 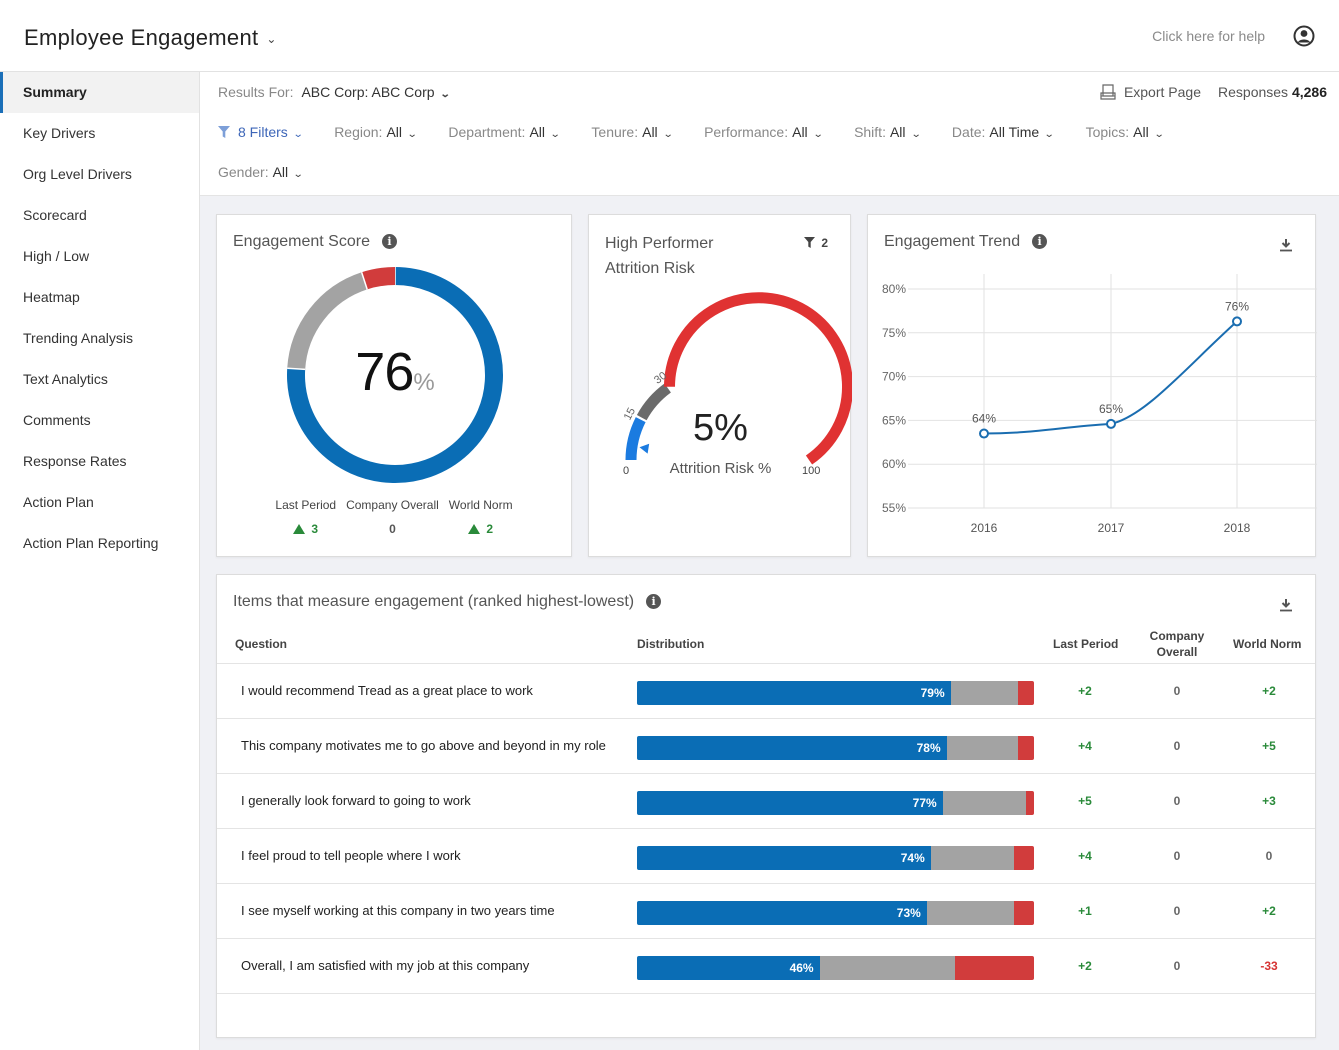 I want to click on export-page-button: Export Page, so click(x=1150, y=92).